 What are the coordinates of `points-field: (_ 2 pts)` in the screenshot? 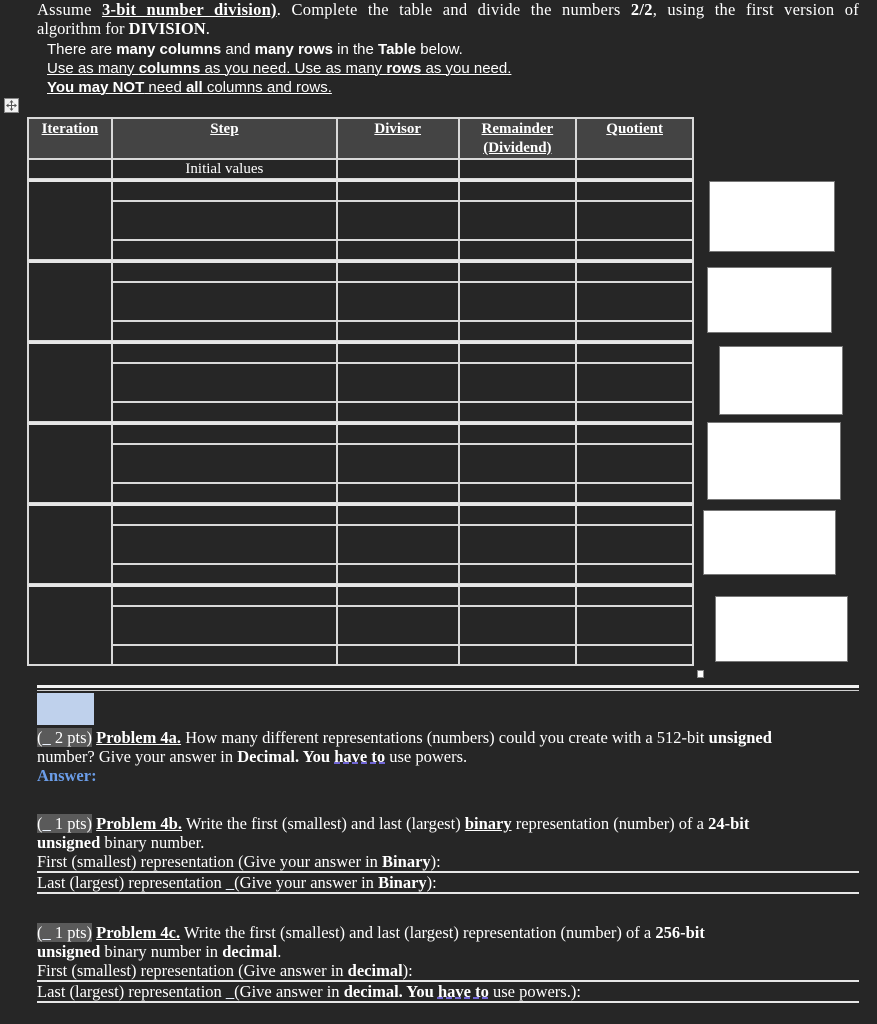 It's located at (64, 737).